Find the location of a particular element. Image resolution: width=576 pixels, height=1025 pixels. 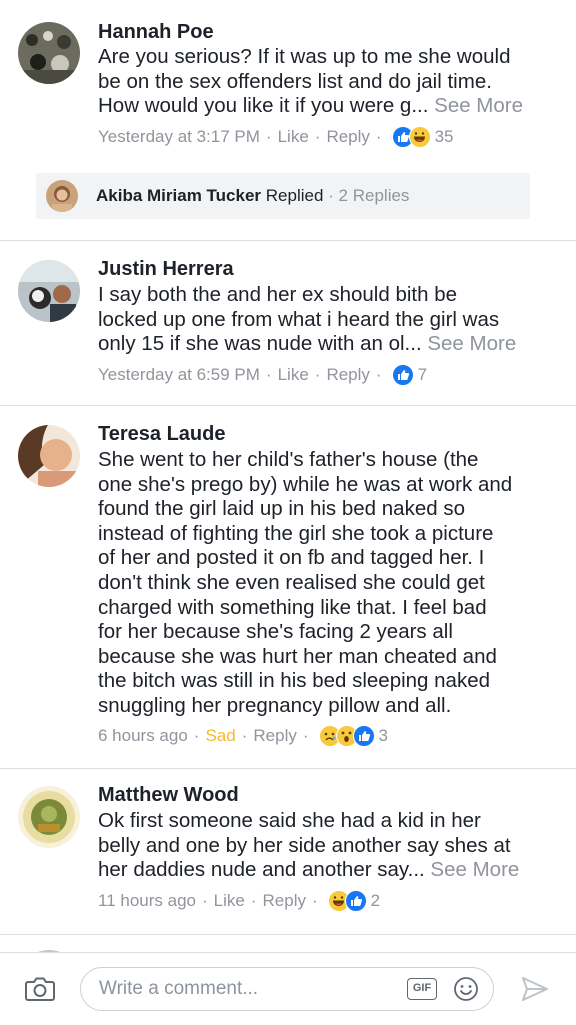

comment-meta: 11 hours ago · Like · Reply · 2 is located at coordinates (239, 901).